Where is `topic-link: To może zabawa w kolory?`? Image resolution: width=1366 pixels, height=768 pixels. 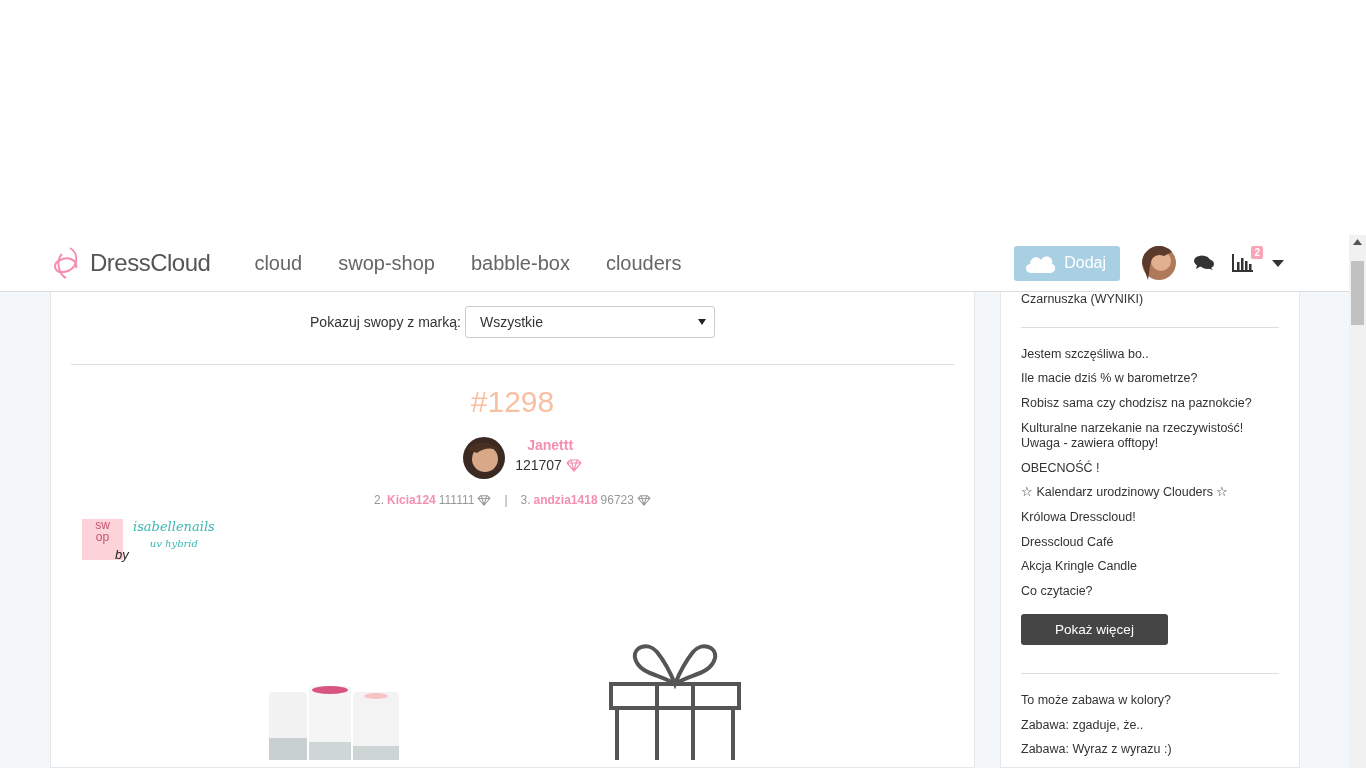 topic-link: To może zabawa w kolory? is located at coordinates (1141, 701).